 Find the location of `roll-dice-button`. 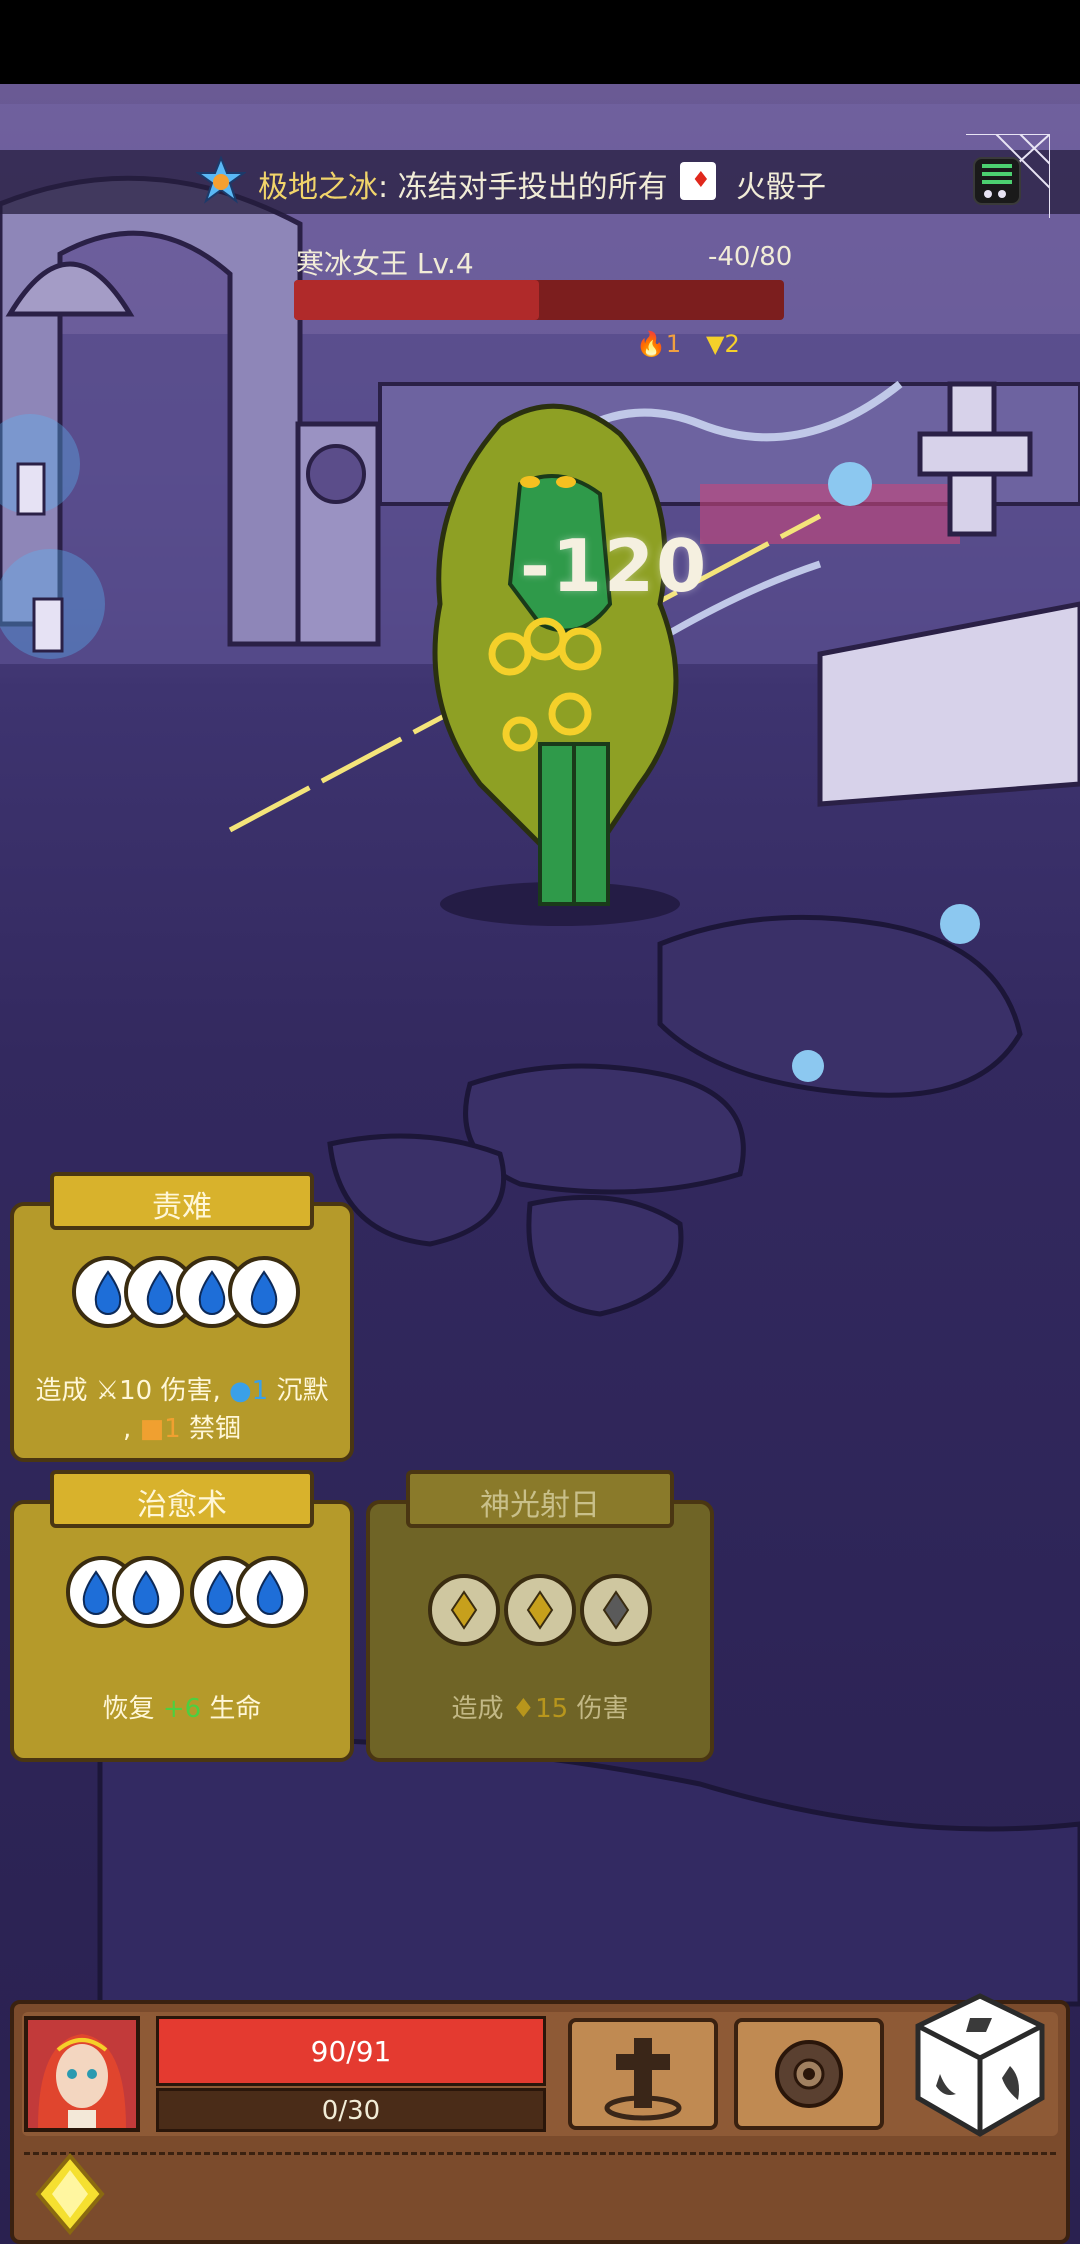

roll-dice-button is located at coordinates (980, 2065).